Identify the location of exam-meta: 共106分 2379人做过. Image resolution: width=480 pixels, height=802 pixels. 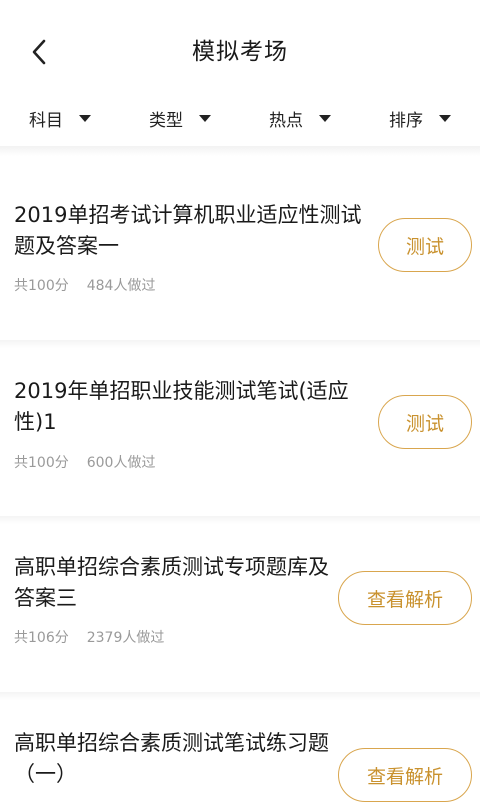
(89, 637).